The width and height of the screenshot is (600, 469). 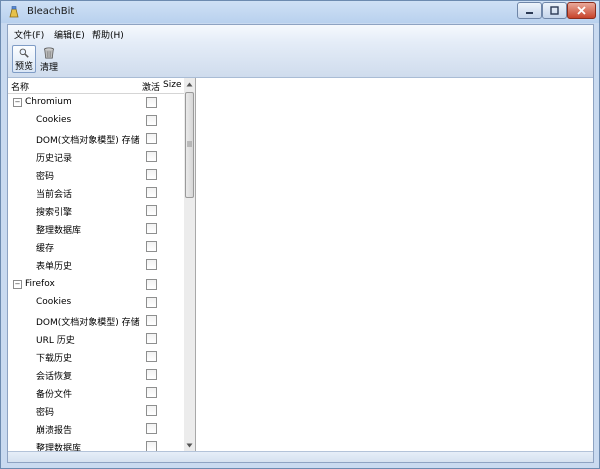 I want to click on tree-group-firefox: − Firefox, so click(x=96, y=285).